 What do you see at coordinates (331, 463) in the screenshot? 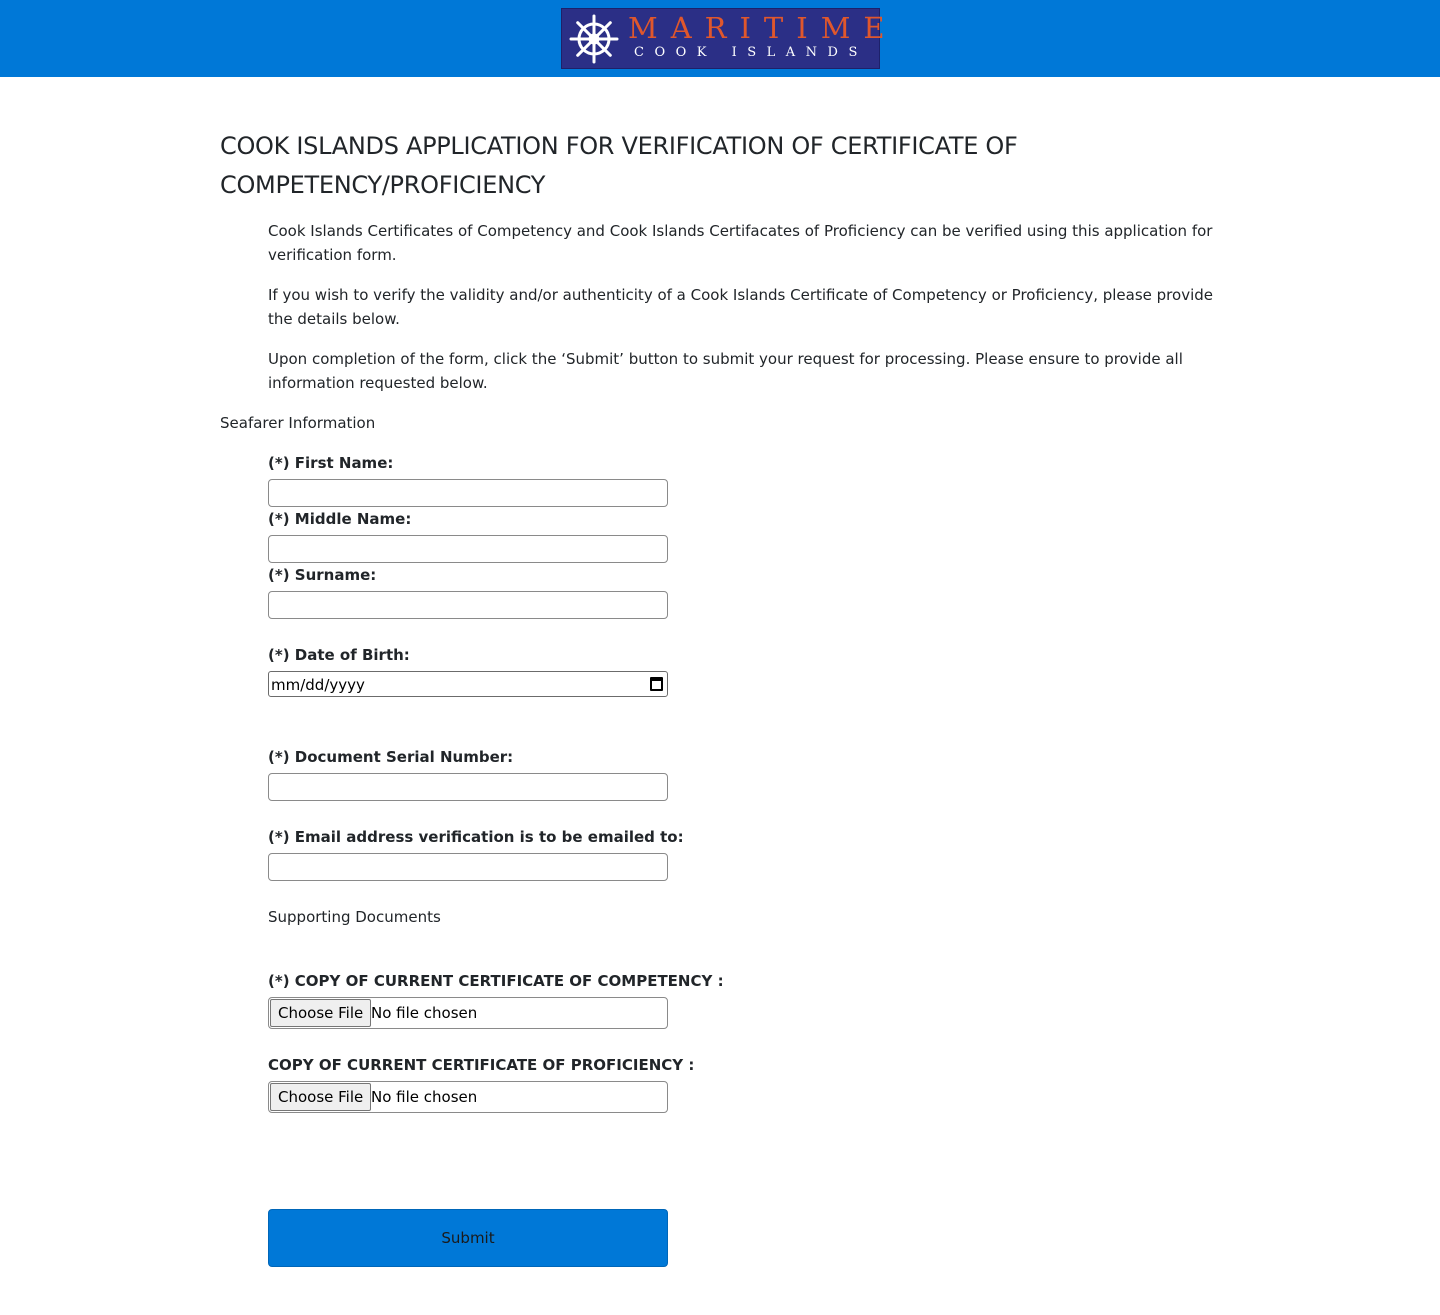
I see `first-name-label: (*) First Name:` at bounding box center [331, 463].